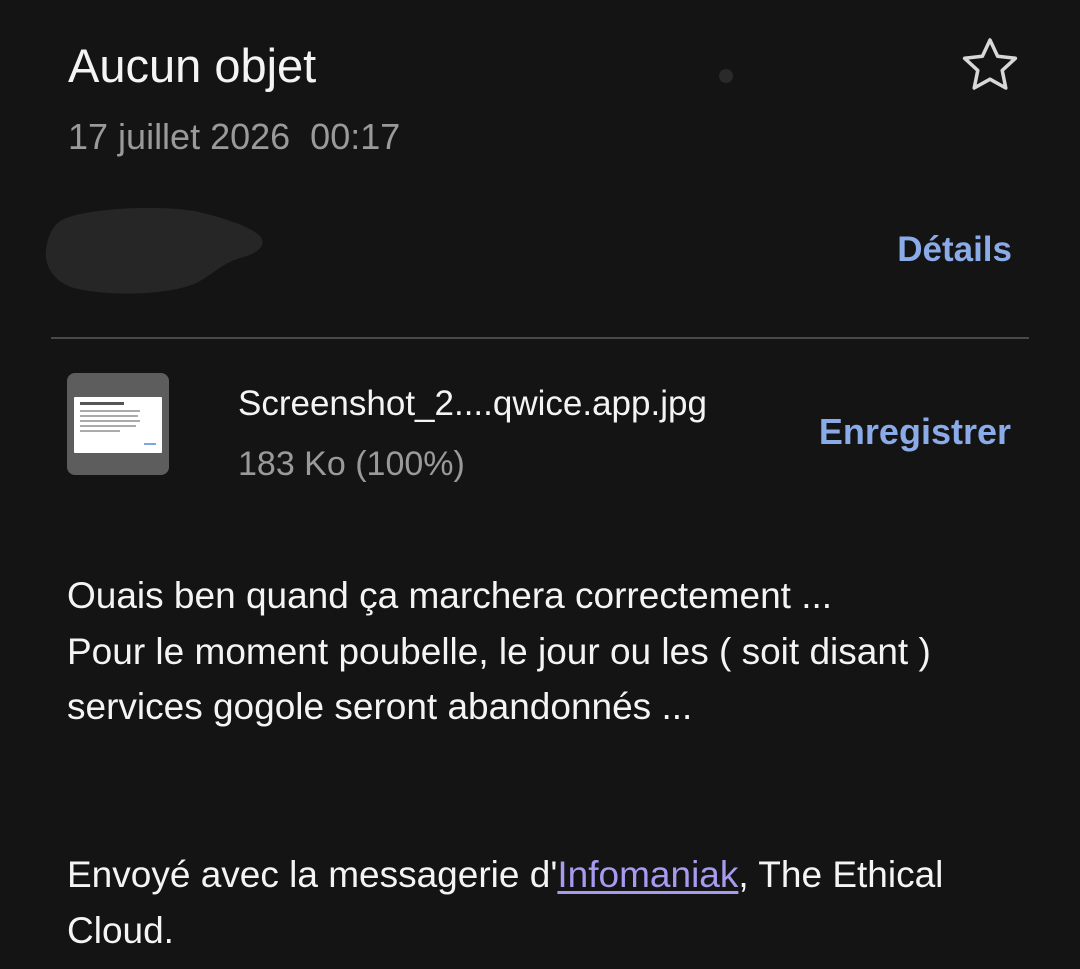 Image resolution: width=1080 pixels, height=969 pixels. I want to click on image-thumbnail-icon, so click(118, 425).